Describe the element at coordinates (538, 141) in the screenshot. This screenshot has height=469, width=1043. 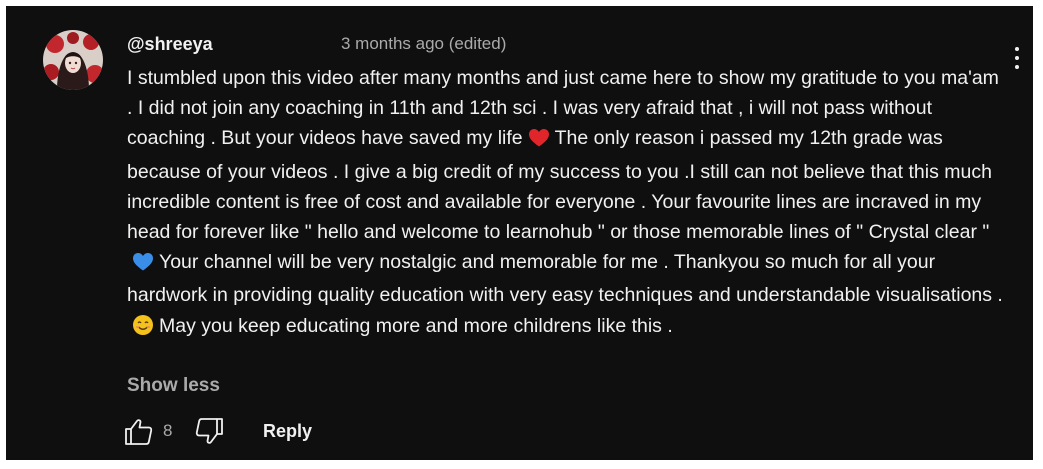
I see `red-heart-emoji-icon` at that location.